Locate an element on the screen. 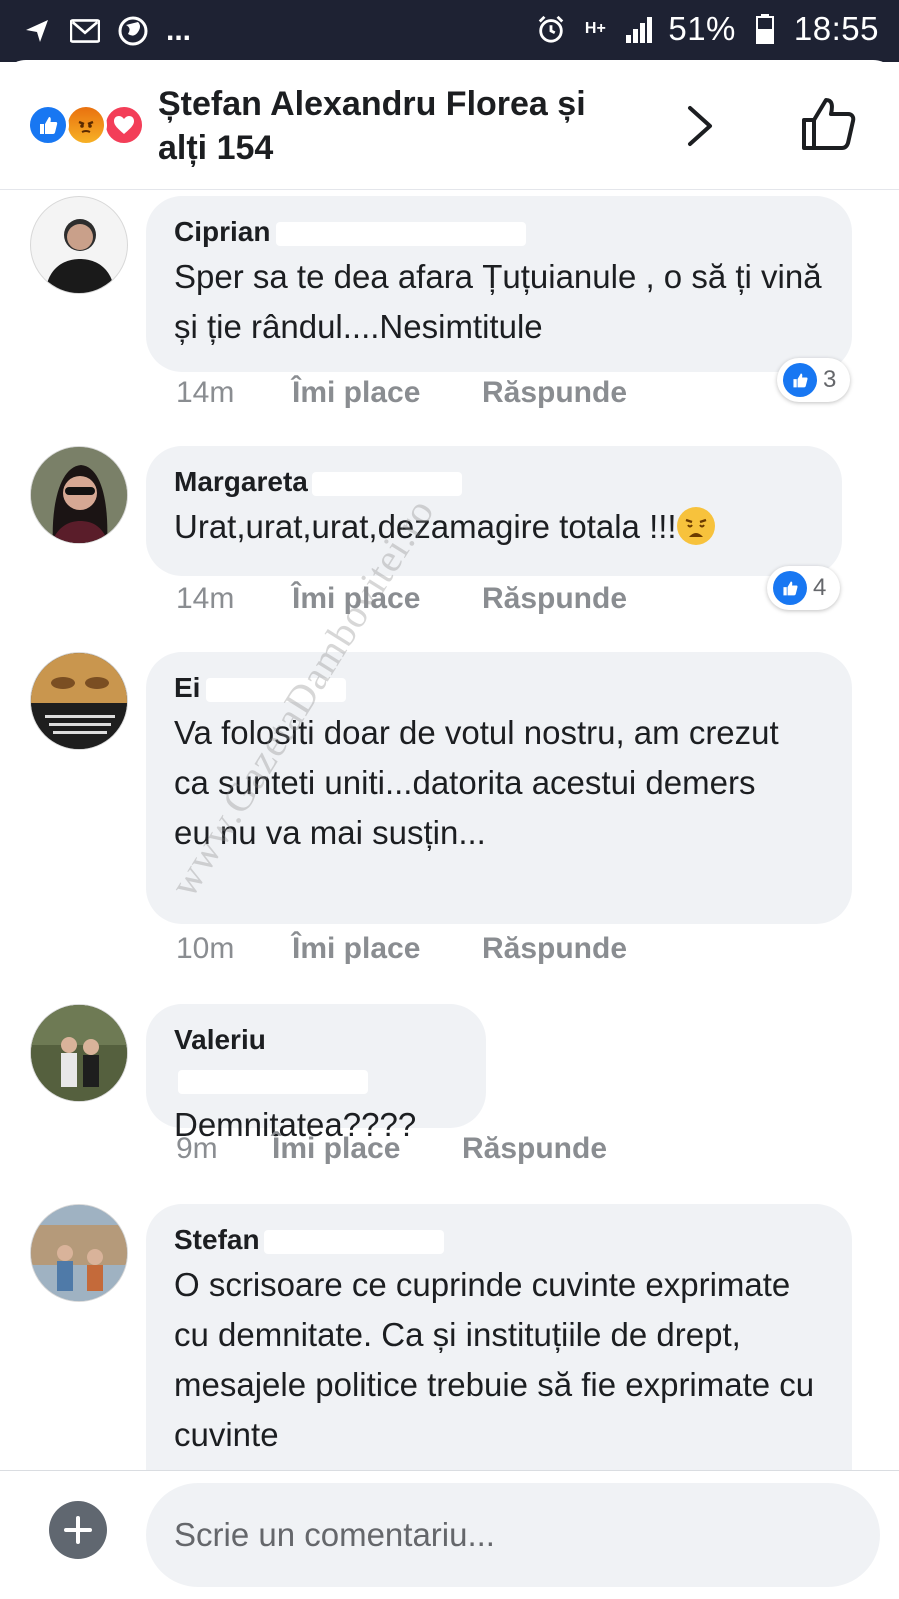 Image resolution: width=899 pixels, height=1599 pixels. signal-icon is located at coordinates (639, 29).